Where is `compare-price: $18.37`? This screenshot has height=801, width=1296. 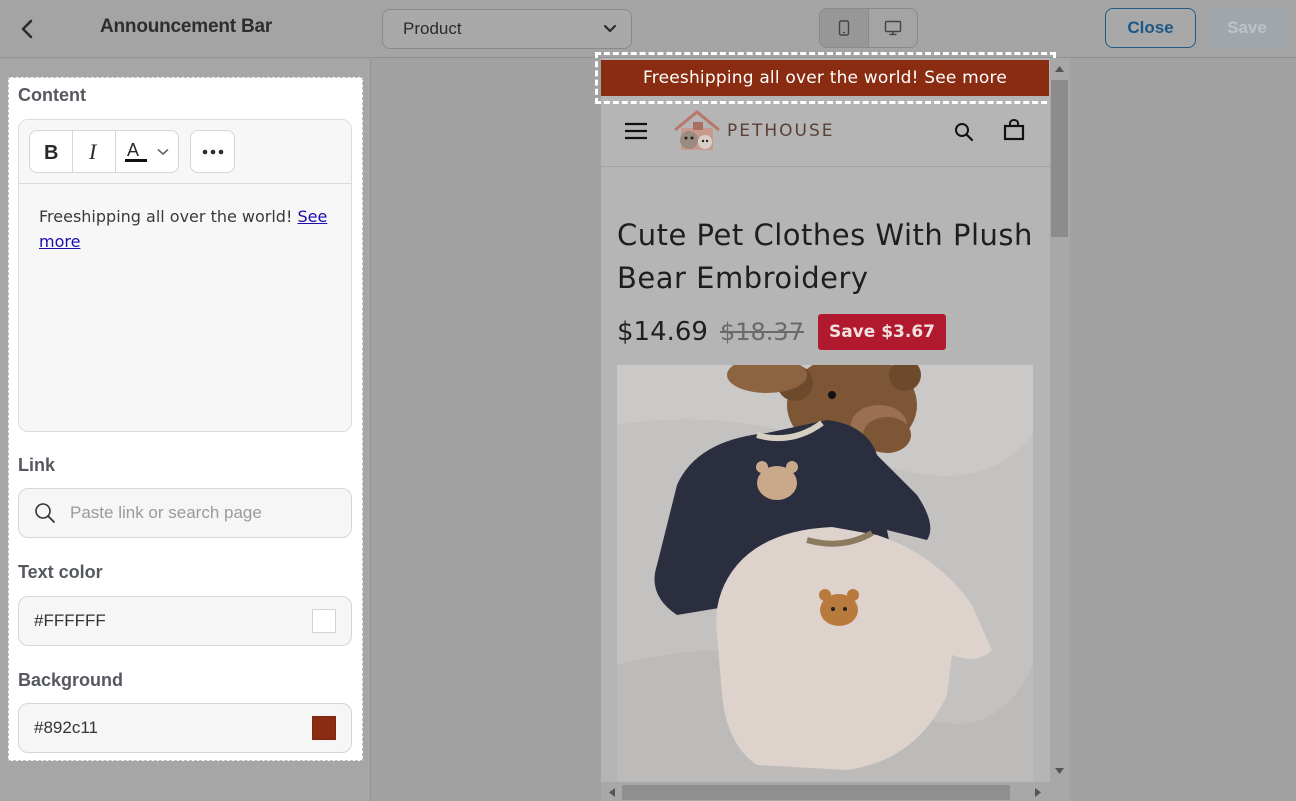 compare-price: $18.37 is located at coordinates (761, 332).